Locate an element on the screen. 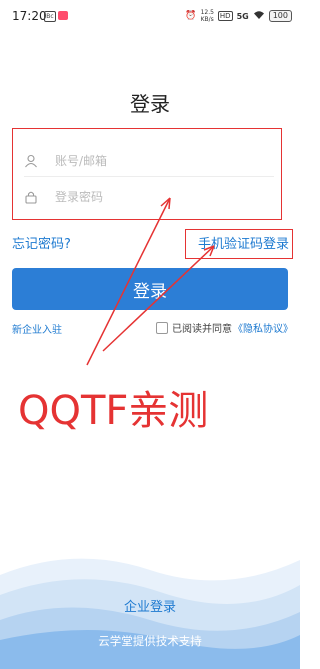 The image size is (320, 669). tech-support-text: 云学堂提供技术支持 is located at coordinates (150, 641).